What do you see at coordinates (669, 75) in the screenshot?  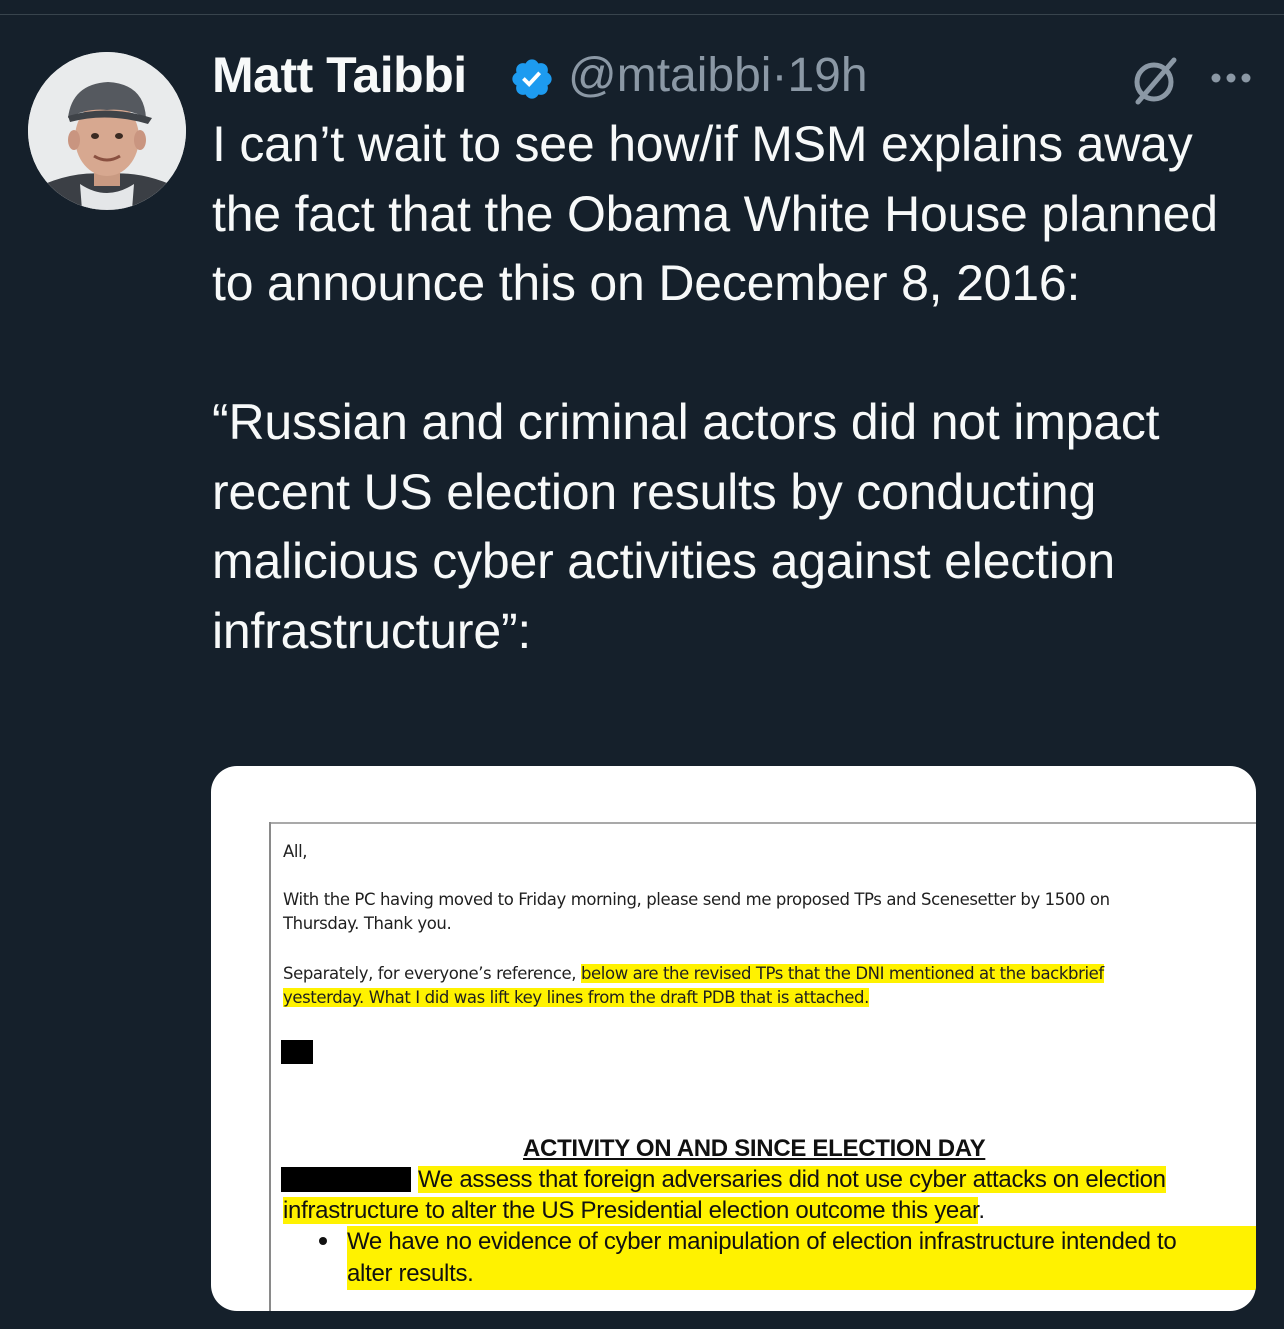 I see `author-handle: @mtaibbi` at bounding box center [669, 75].